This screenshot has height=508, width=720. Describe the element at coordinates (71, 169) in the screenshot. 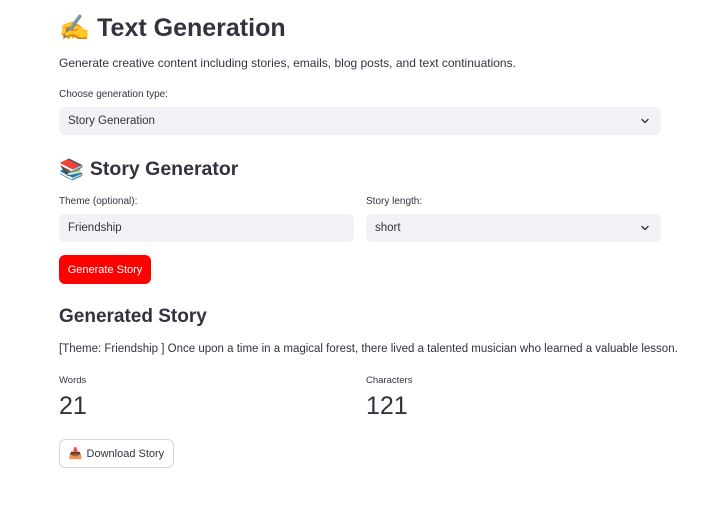

I see `books-icon: 📚` at that location.